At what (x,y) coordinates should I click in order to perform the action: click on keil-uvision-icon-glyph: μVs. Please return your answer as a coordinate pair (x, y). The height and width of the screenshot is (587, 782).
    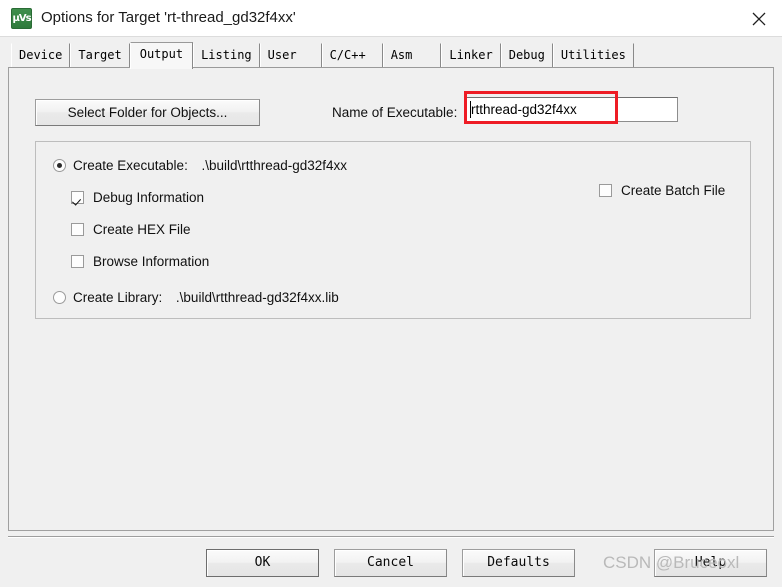
    Looking at the image, I should click on (21, 18).